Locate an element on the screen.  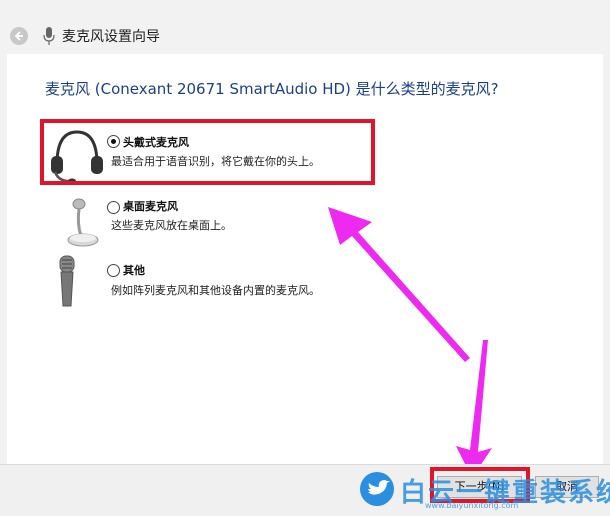
annotation-arrows is located at coordinates (410, 342).